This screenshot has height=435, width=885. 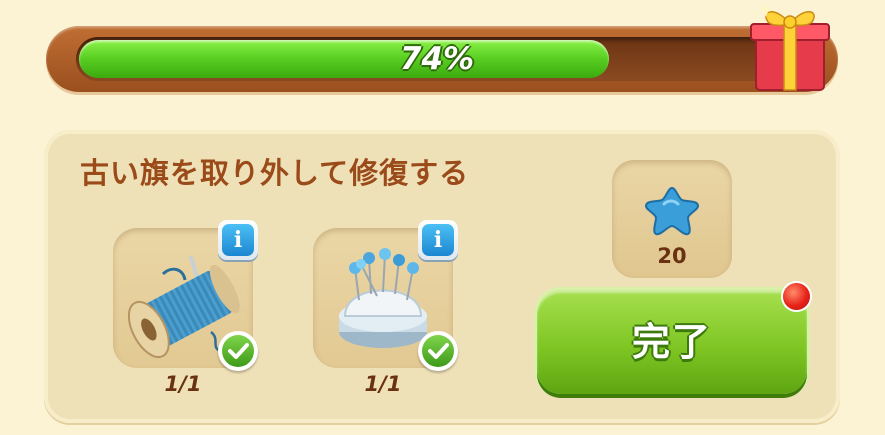 I want to click on completed-check-thread, so click(x=238, y=351).